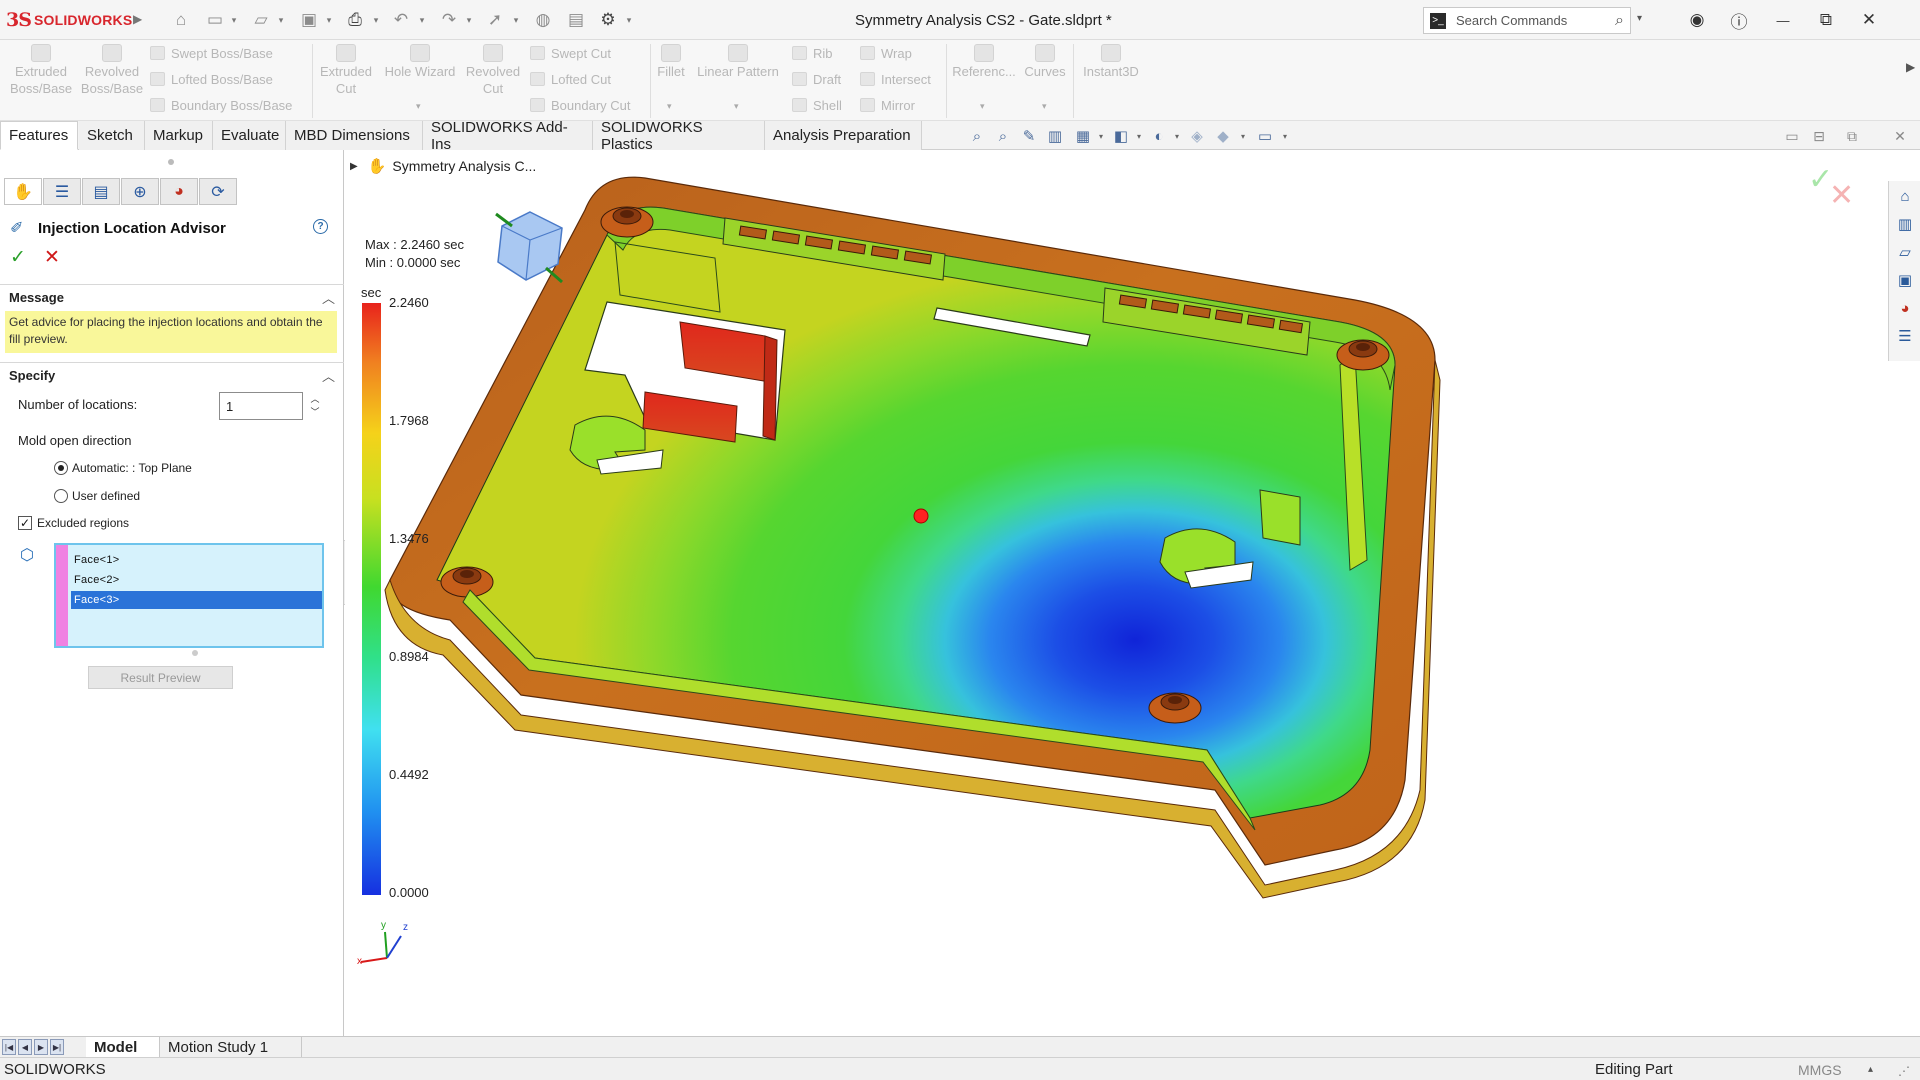 The image size is (1920, 1080). Describe the element at coordinates (1783, 20) in the screenshot. I see `minimize-icon: —` at that location.